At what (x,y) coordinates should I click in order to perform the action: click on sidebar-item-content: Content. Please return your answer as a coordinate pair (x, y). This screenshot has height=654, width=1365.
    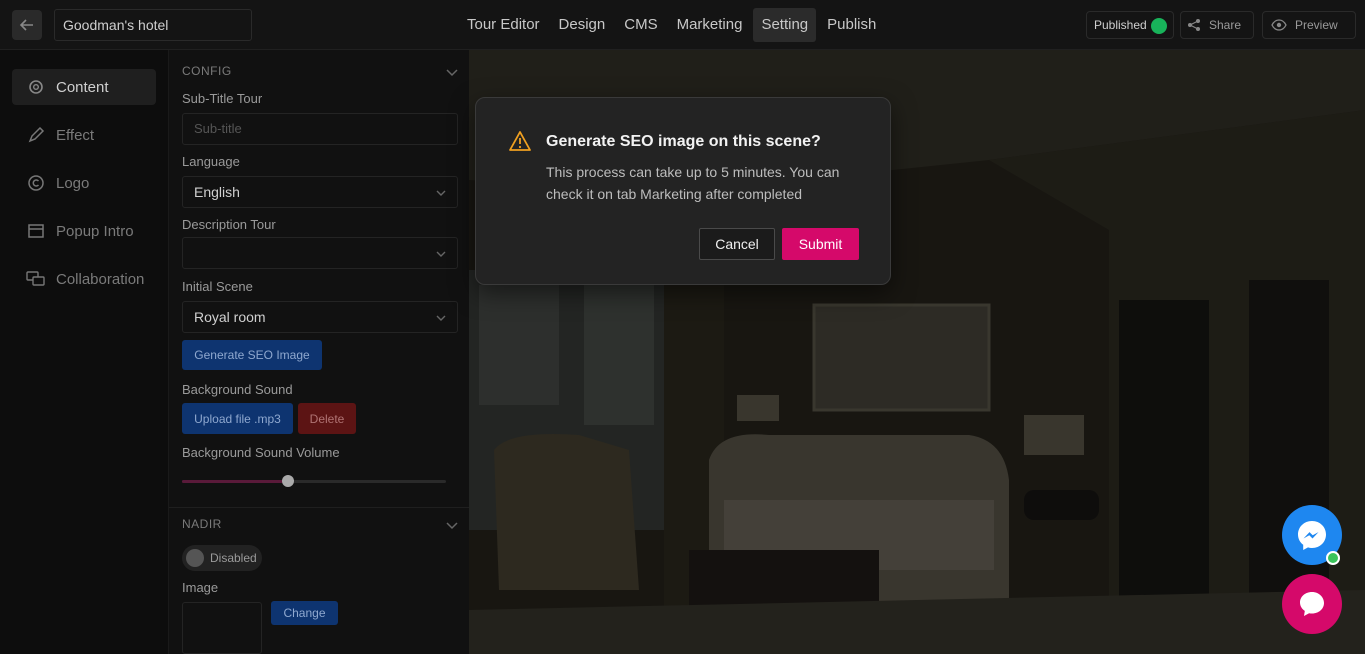
    Looking at the image, I should click on (84, 87).